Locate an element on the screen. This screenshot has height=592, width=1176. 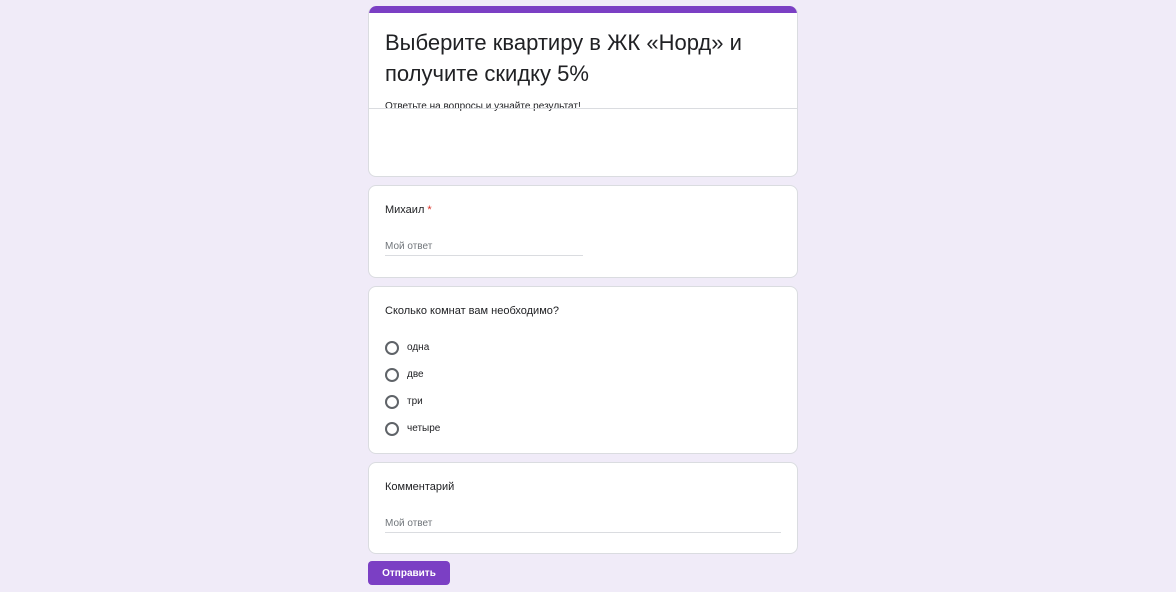
rooms-option-1: одна is located at coordinates (412, 347).